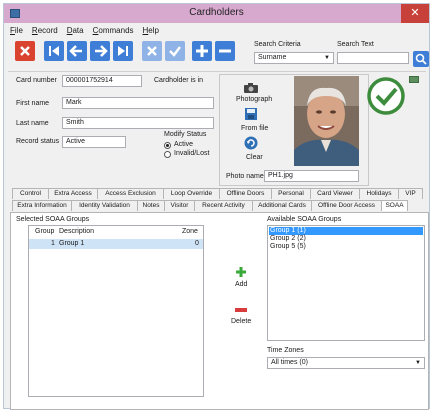 This screenshot has width=433, height=412. Describe the element at coordinates (254, 99) in the screenshot. I see `photograph-label: Photograph` at that location.